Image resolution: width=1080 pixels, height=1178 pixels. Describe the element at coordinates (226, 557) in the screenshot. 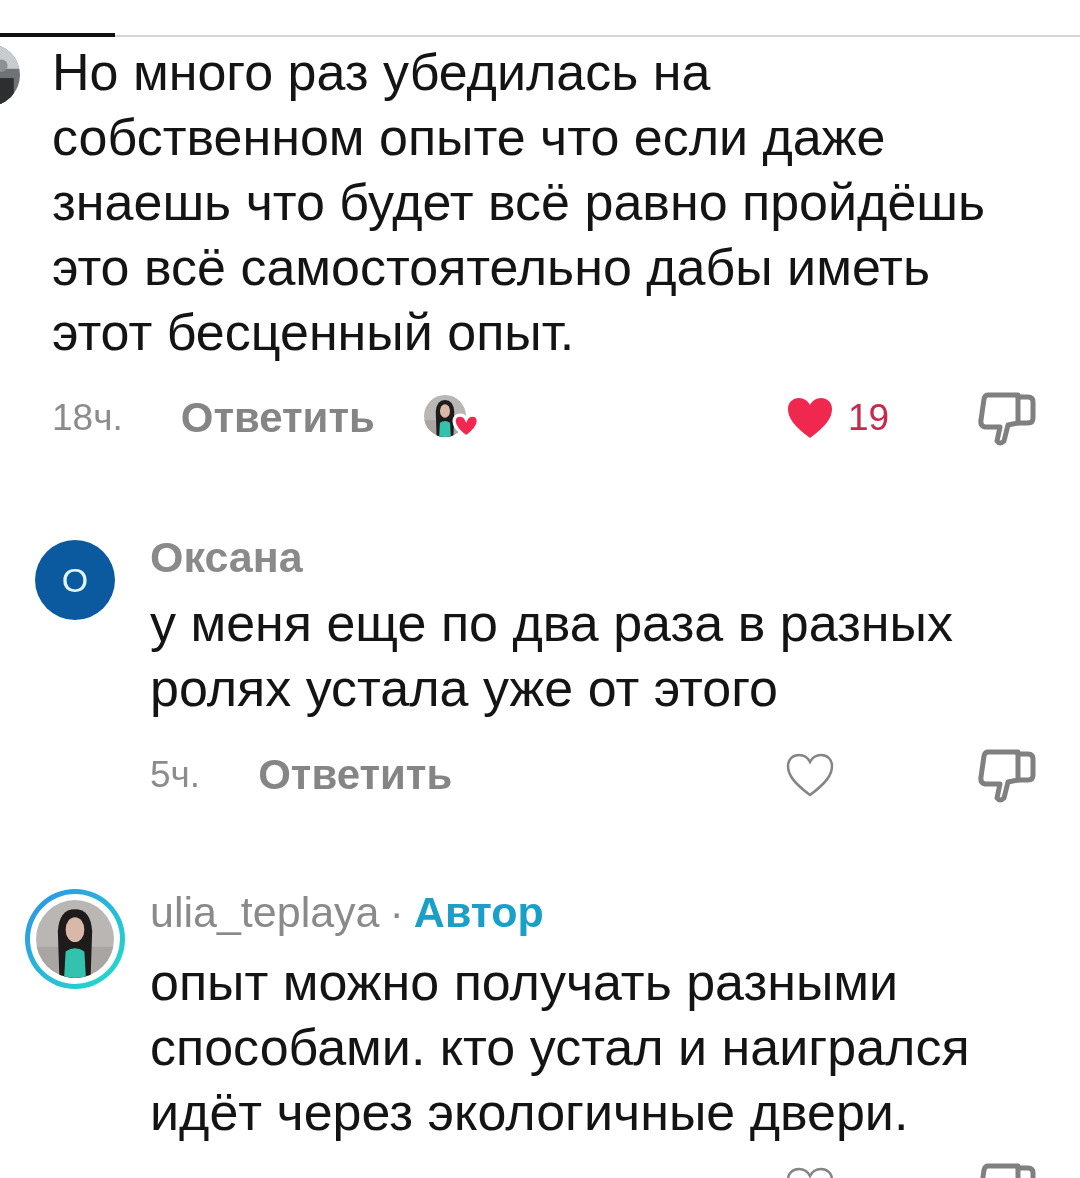

I see `username: Оксана` at that location.